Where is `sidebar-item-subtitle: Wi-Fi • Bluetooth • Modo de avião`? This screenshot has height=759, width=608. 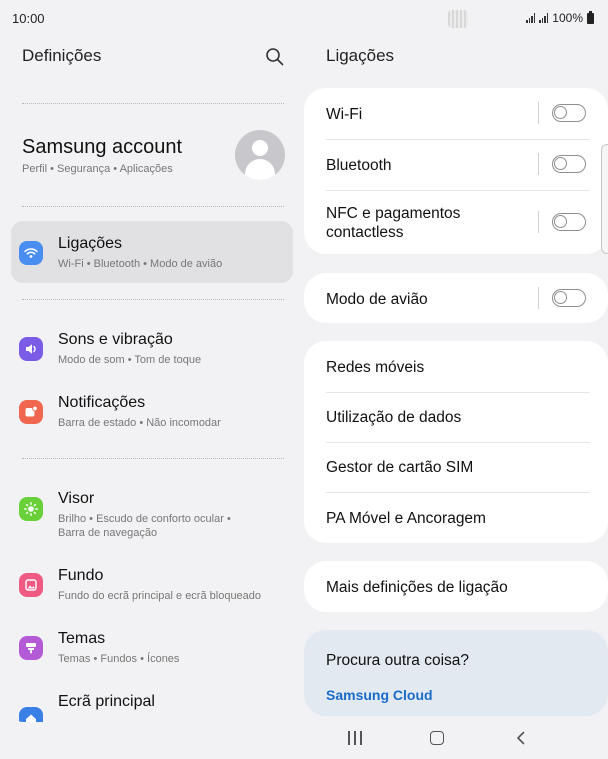 sidebar-item-subtitle: Wi-Fi • Bluetooth • Modo de avião is located at coordinates (140, 264).